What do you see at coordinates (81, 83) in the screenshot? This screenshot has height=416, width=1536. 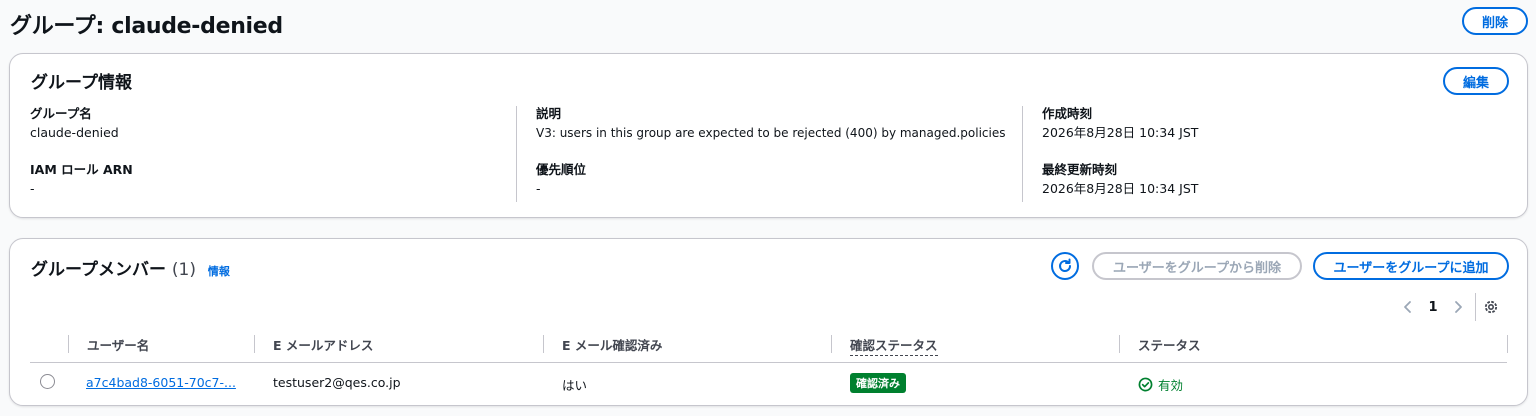 I see `group-info-title: グループ情報` at bounding box center [81, 83].